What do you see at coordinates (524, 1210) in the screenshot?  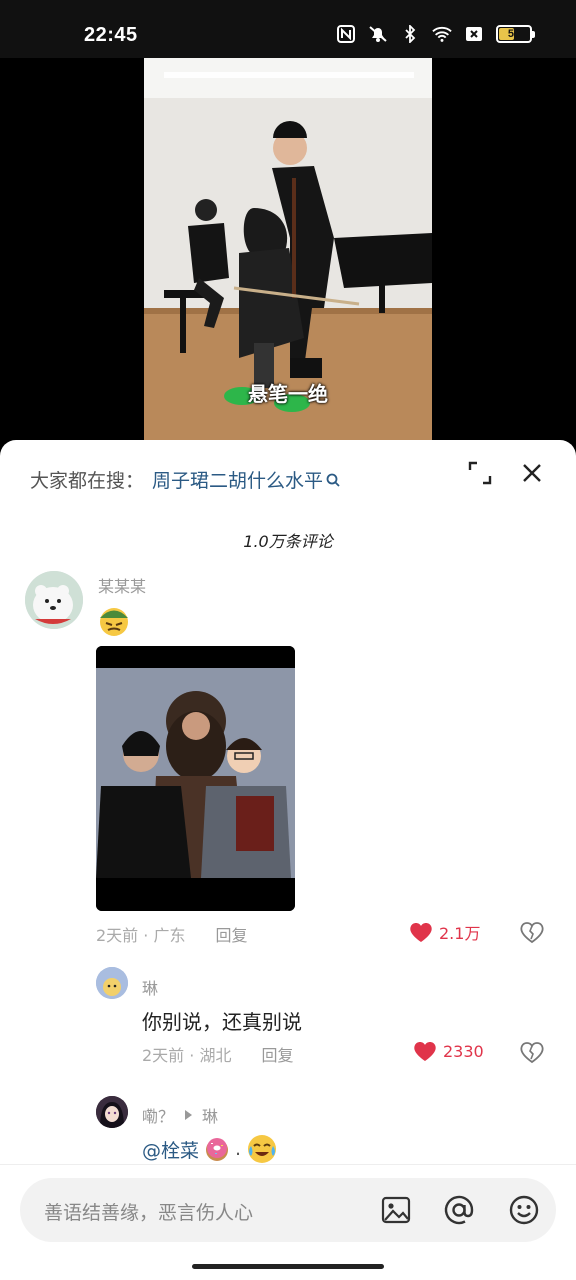 I see `emoji-picker-icon` at bounding box center [524, 1210].